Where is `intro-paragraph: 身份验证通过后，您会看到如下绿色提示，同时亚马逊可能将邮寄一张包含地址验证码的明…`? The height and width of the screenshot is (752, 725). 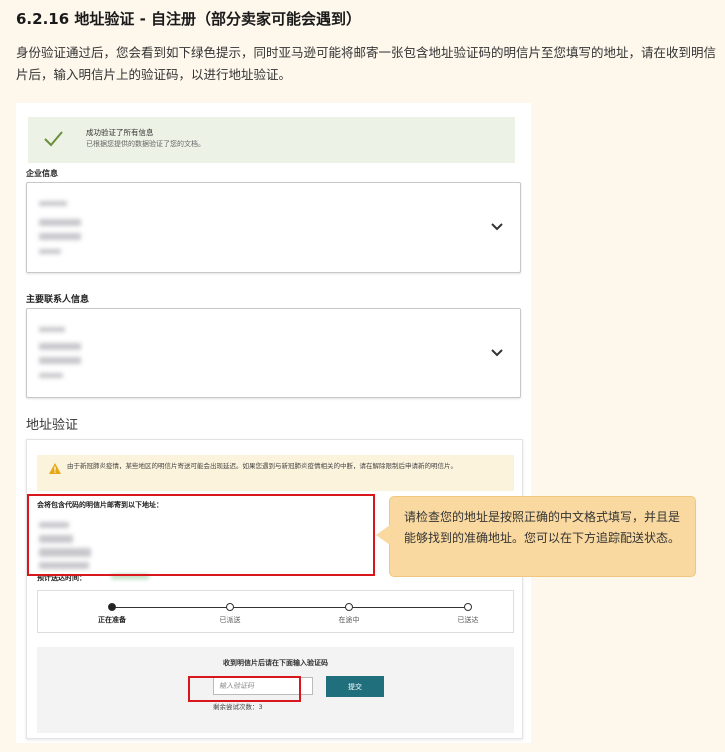 intro-paragraph: 身份验证通过后，您会看到如下绿色提示，同时亚马逊可能将邮寄一张包含地址验证码的明… is located at coordinates (366, 63).